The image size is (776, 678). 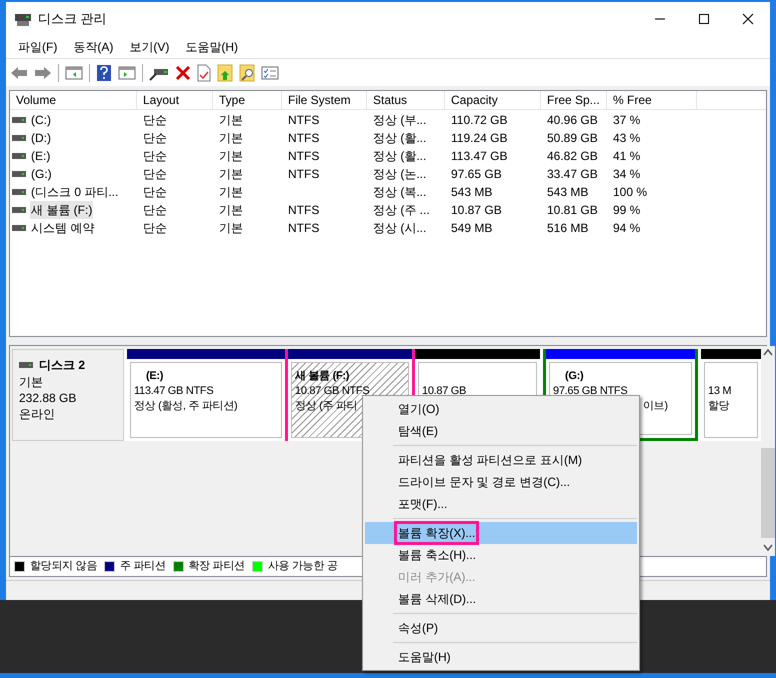 What do you see at coordinates (175, 100) in the screenshot?
I see `column-header: Layout` at bounding box center [175, 100].